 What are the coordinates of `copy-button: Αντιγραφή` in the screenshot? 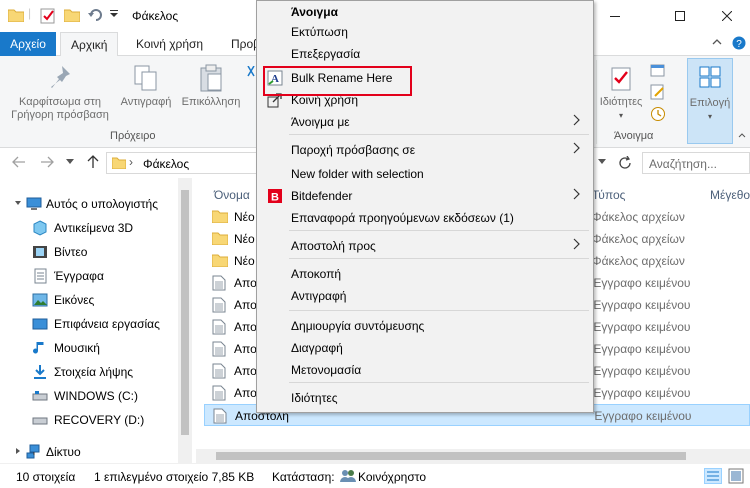 It's located at (146, 86).